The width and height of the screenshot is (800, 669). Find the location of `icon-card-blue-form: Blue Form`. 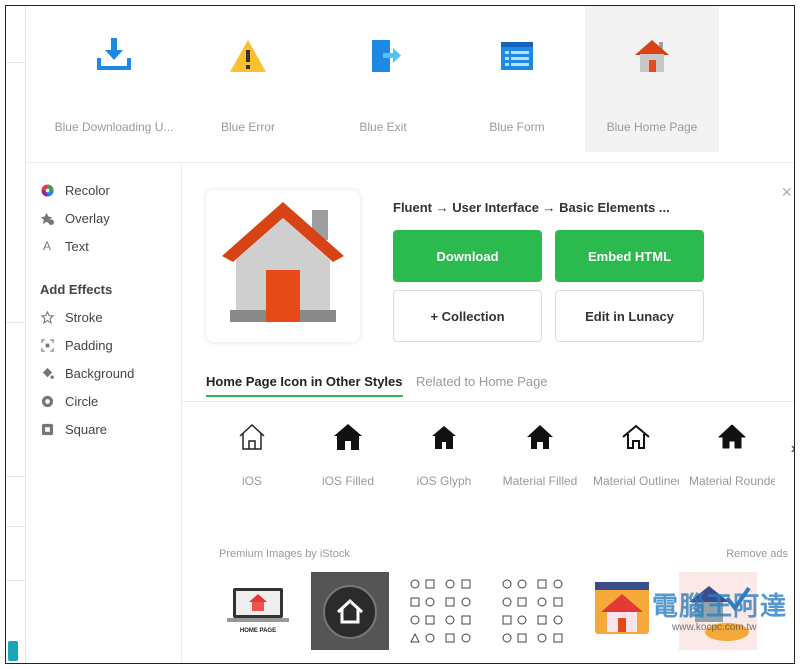

icon-card-blue-form: Blue Form is located at coordinates (517, 79).